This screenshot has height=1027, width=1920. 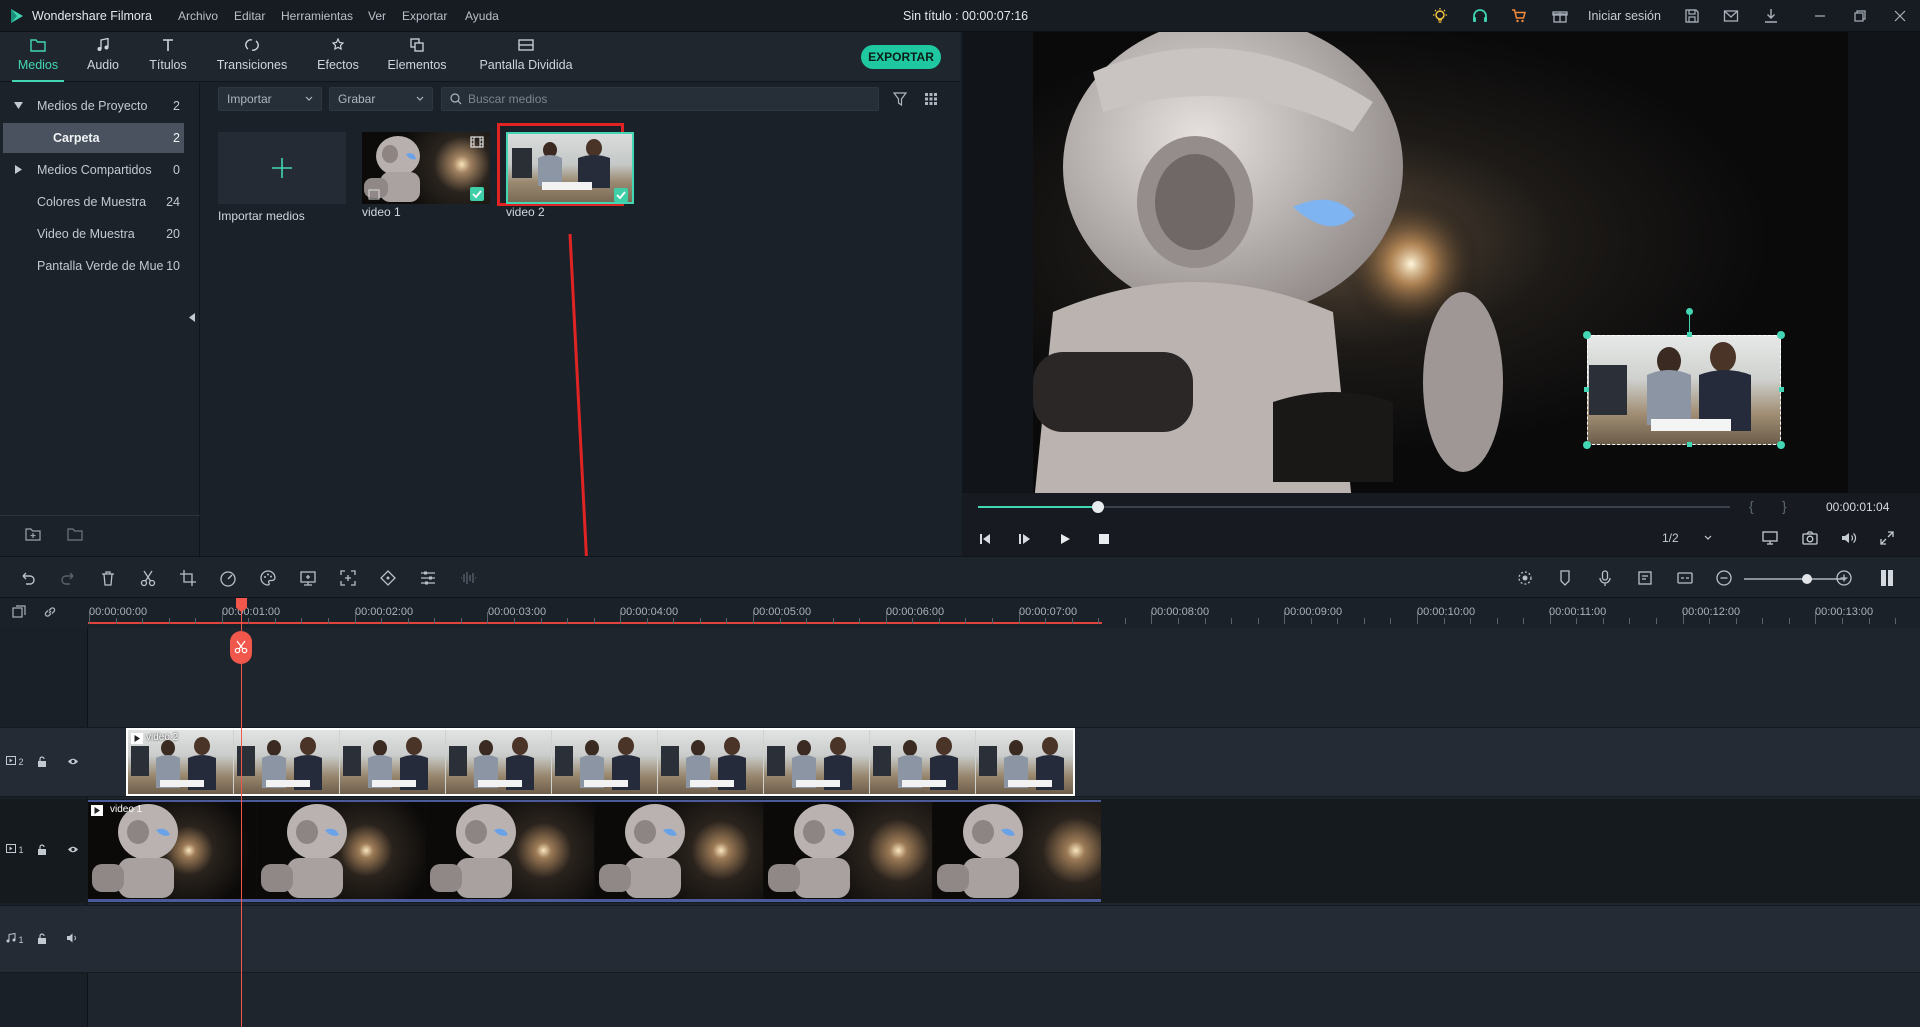 What do you see at coordinates (168, 57) in the screenshot?
I see `tab-titulos: Títulos` at bounding box center [168, 57].